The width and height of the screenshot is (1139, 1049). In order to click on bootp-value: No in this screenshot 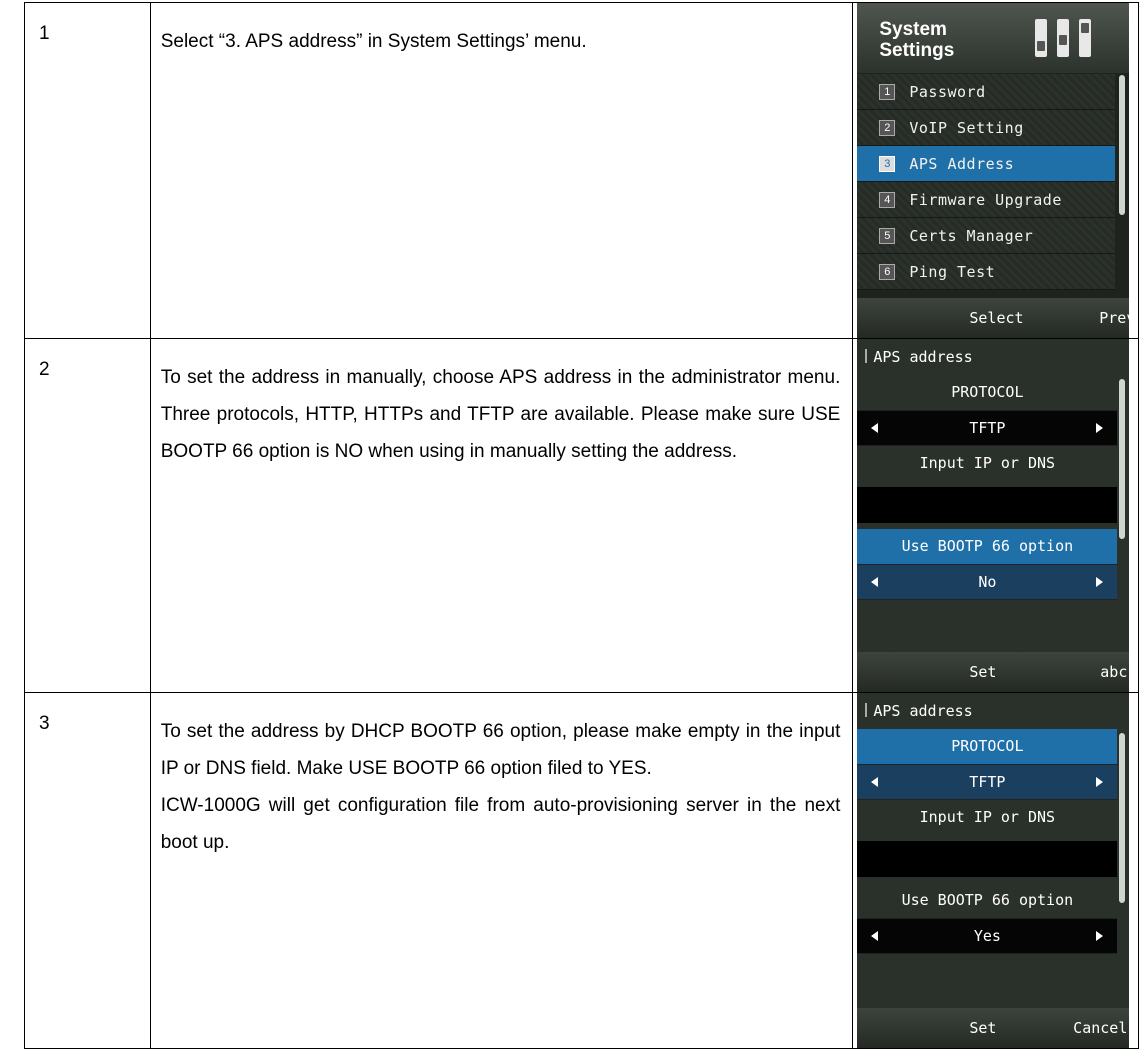, I will do `click(987, 582)`.